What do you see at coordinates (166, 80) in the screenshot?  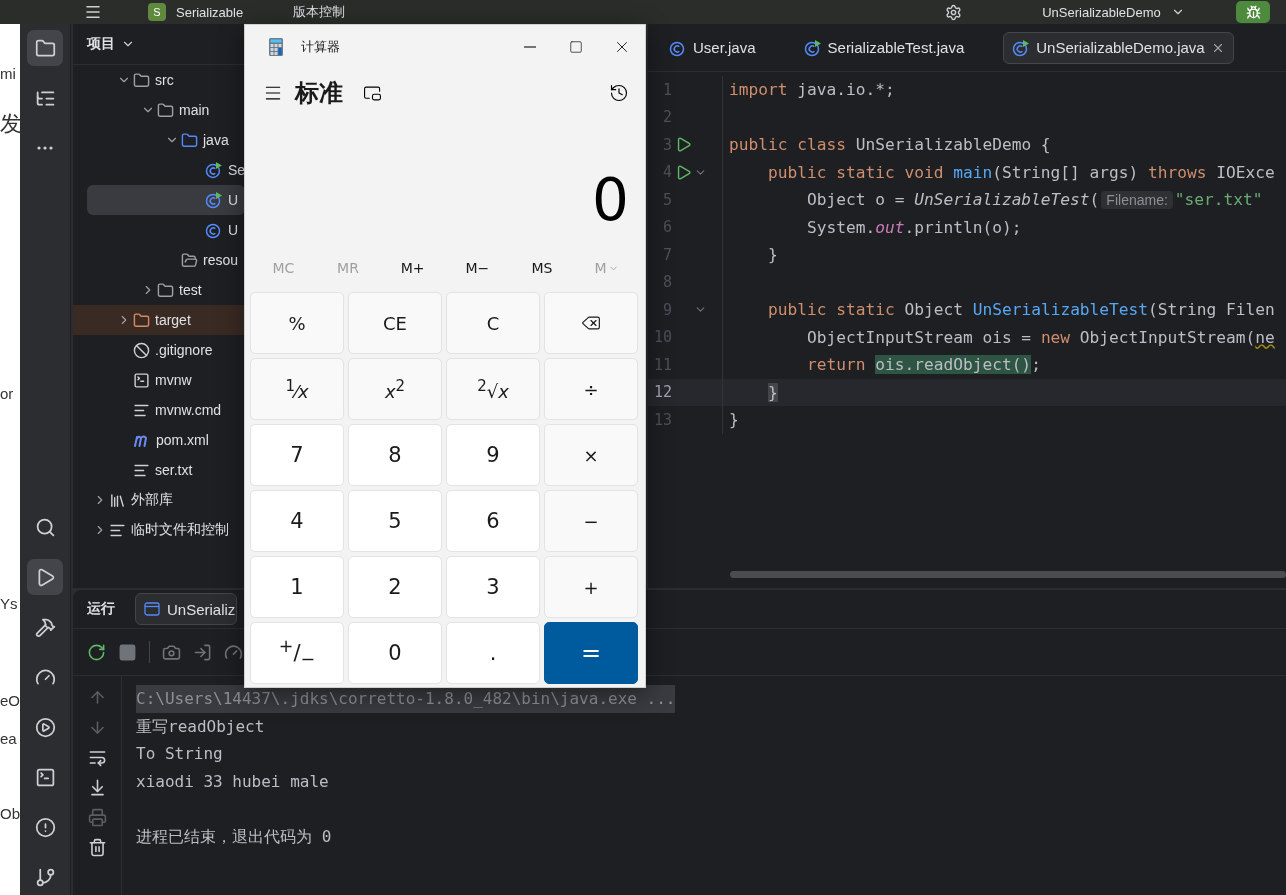 I see `tree-item: src` at bounding box center [166, 80].